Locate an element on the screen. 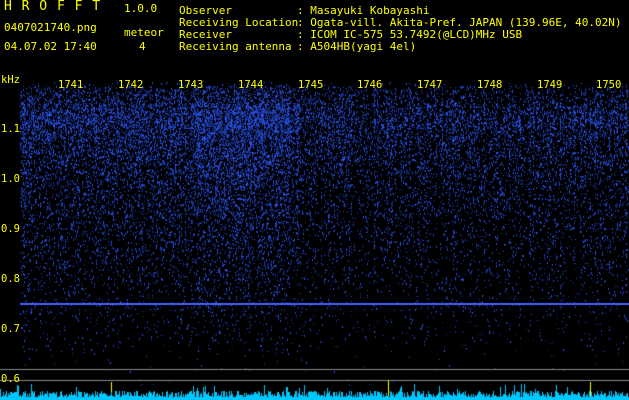 This screenshot has width=629, height=400. time-tick-label: 1747 is located at coordinates (430, 85).